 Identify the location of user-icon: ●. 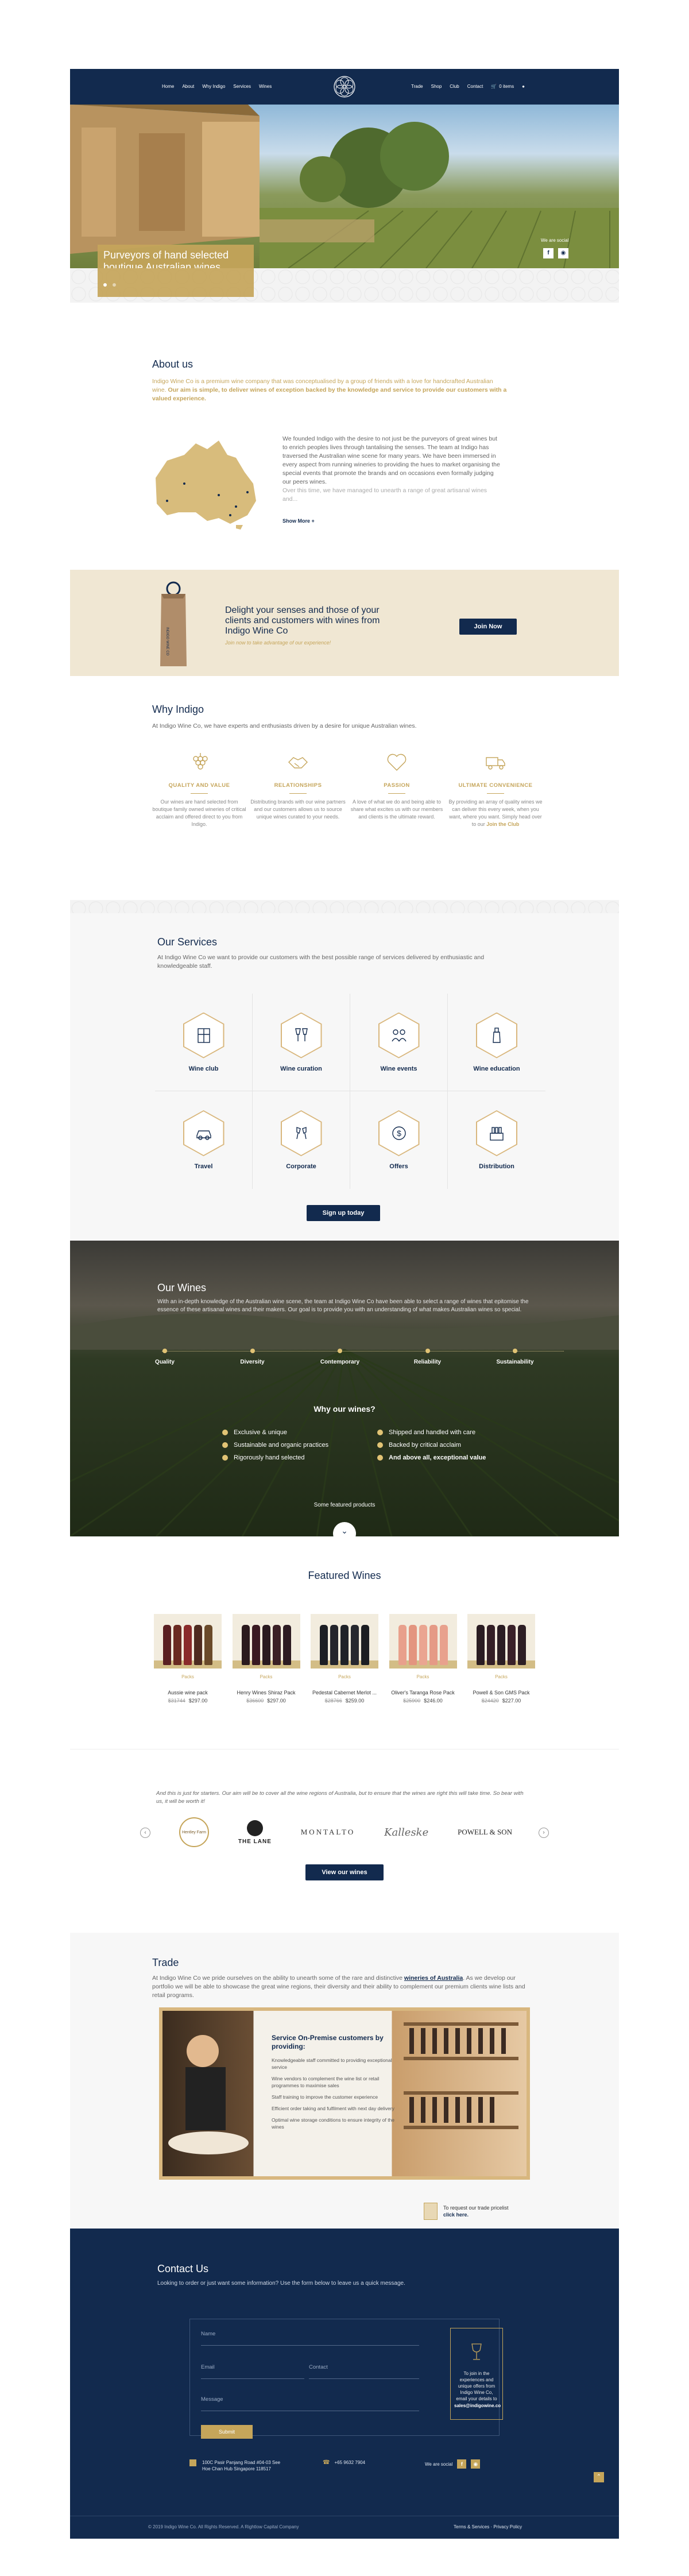
(523, 86).